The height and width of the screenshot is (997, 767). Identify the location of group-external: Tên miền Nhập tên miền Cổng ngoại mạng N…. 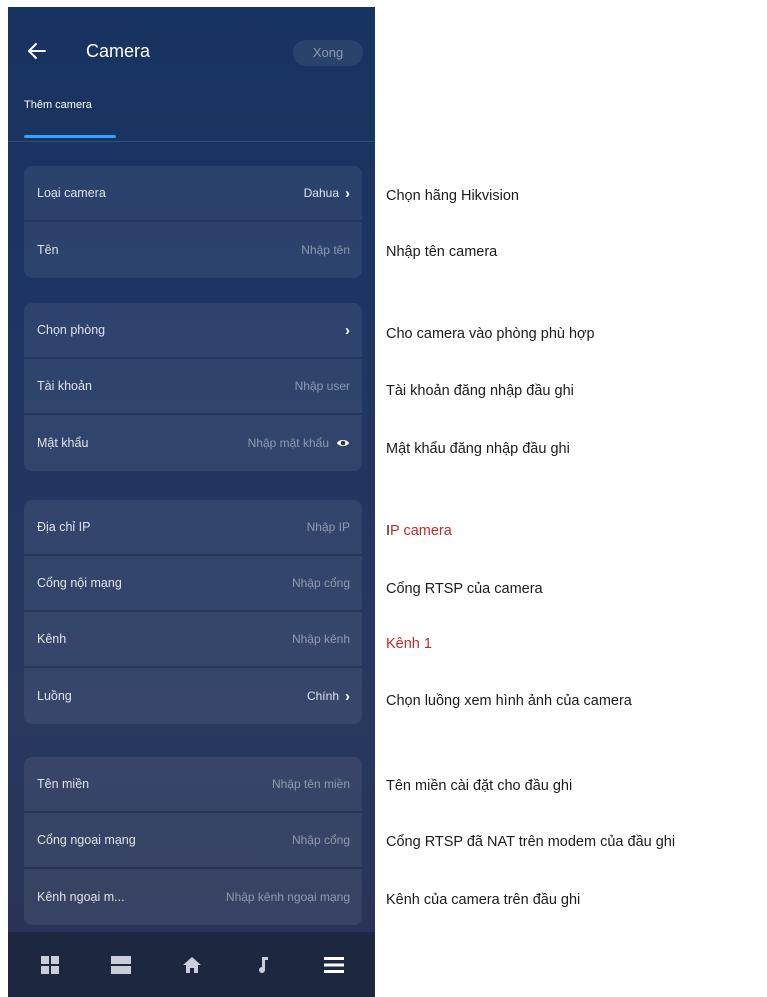
(193, 841).